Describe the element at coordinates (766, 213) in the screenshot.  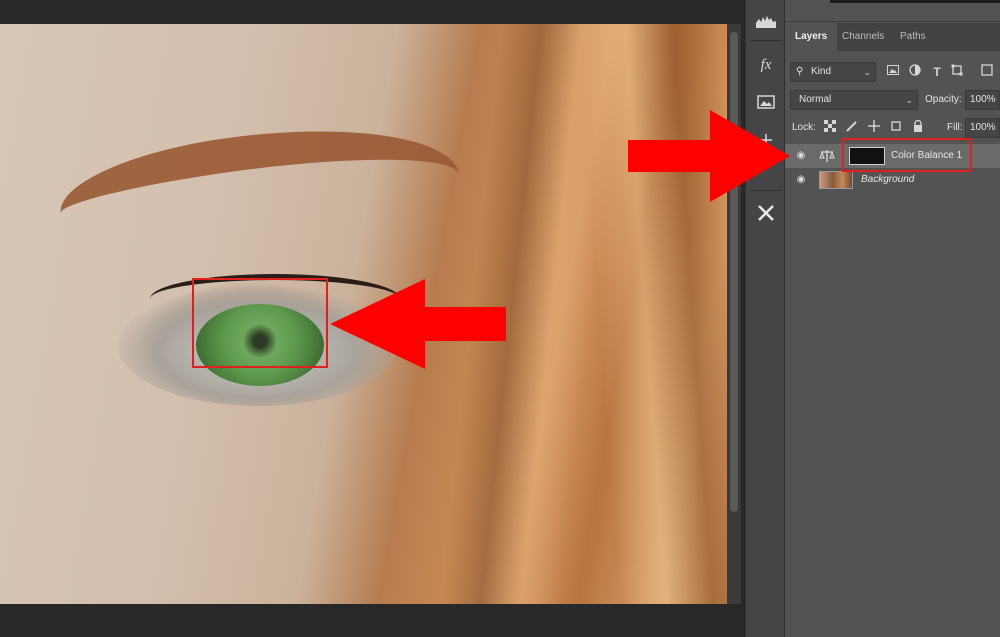
I see `magic-wand-cross-icon` at that location.